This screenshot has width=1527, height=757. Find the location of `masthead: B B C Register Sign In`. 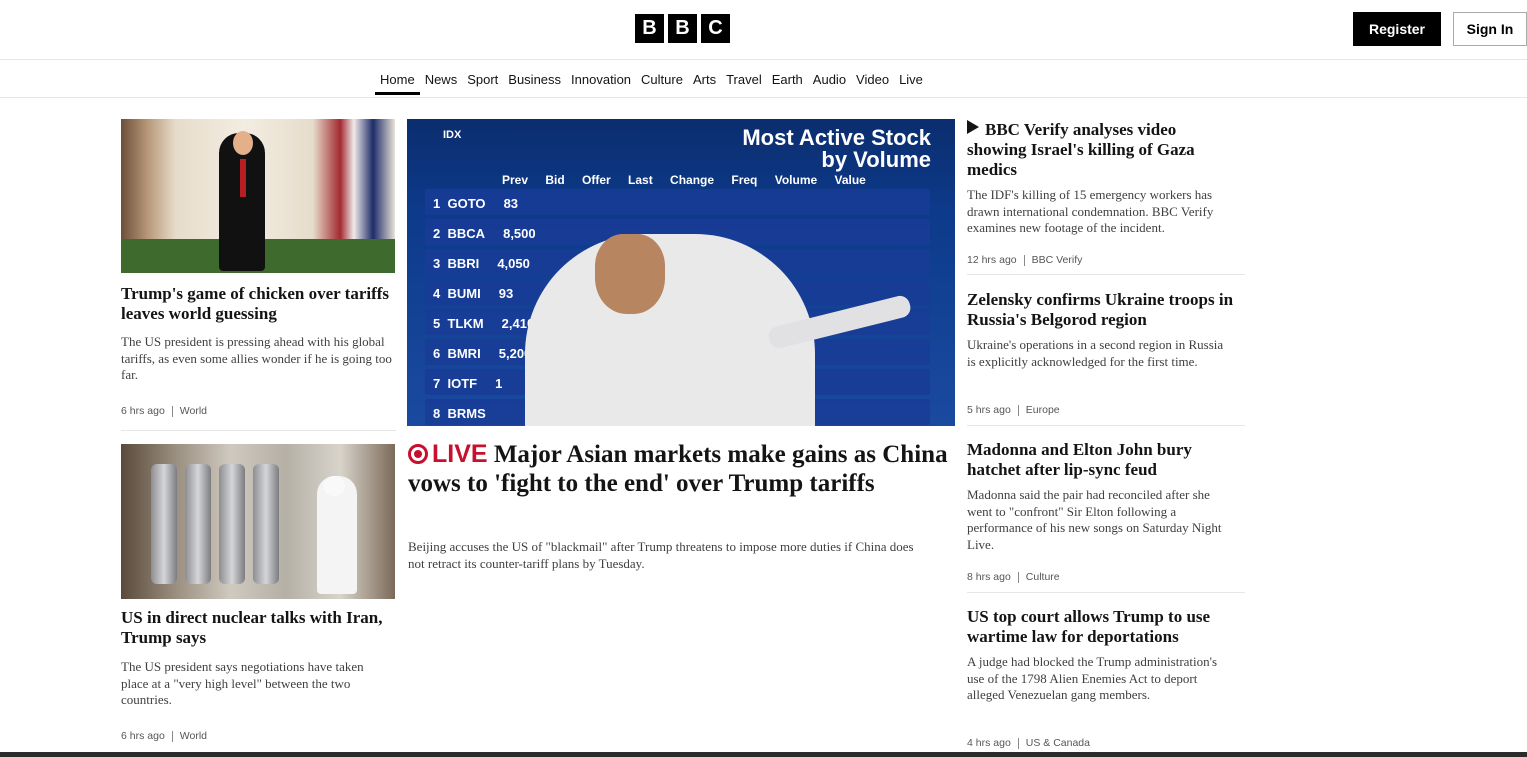

masthead: B B C Register Sign In is located at coordinates (763, 30).